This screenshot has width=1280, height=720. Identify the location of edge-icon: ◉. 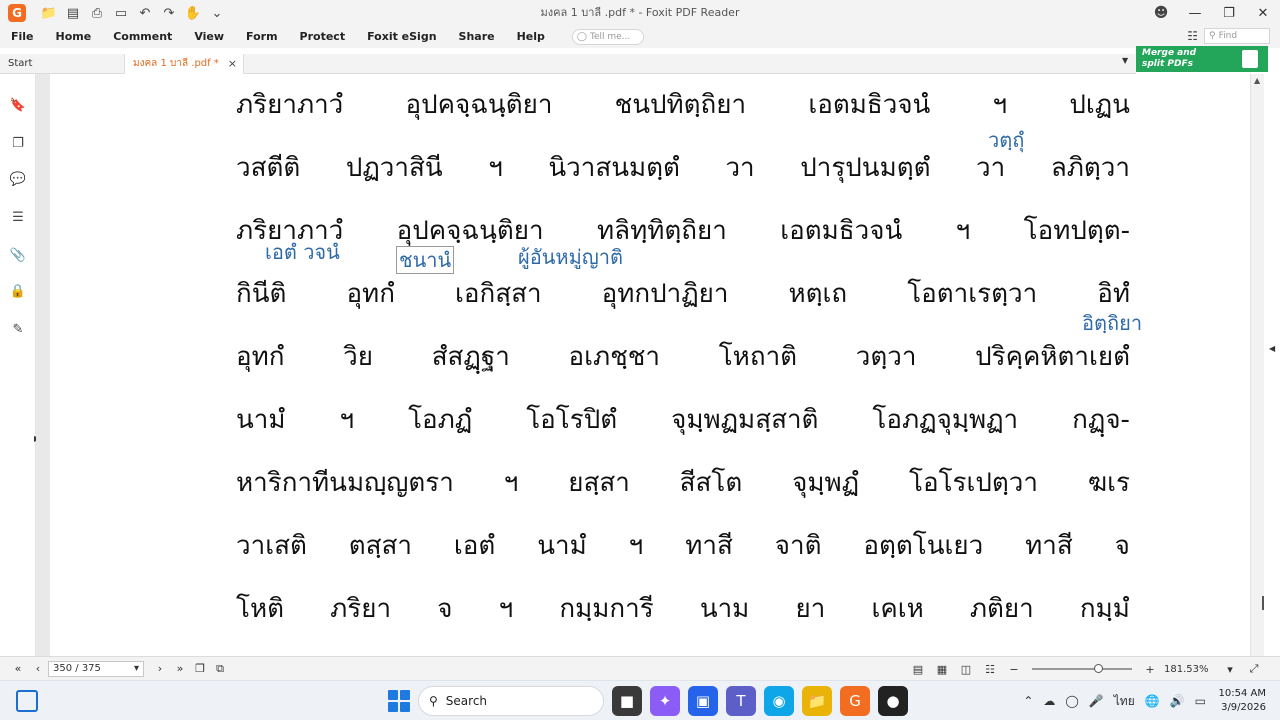
(779, 701).